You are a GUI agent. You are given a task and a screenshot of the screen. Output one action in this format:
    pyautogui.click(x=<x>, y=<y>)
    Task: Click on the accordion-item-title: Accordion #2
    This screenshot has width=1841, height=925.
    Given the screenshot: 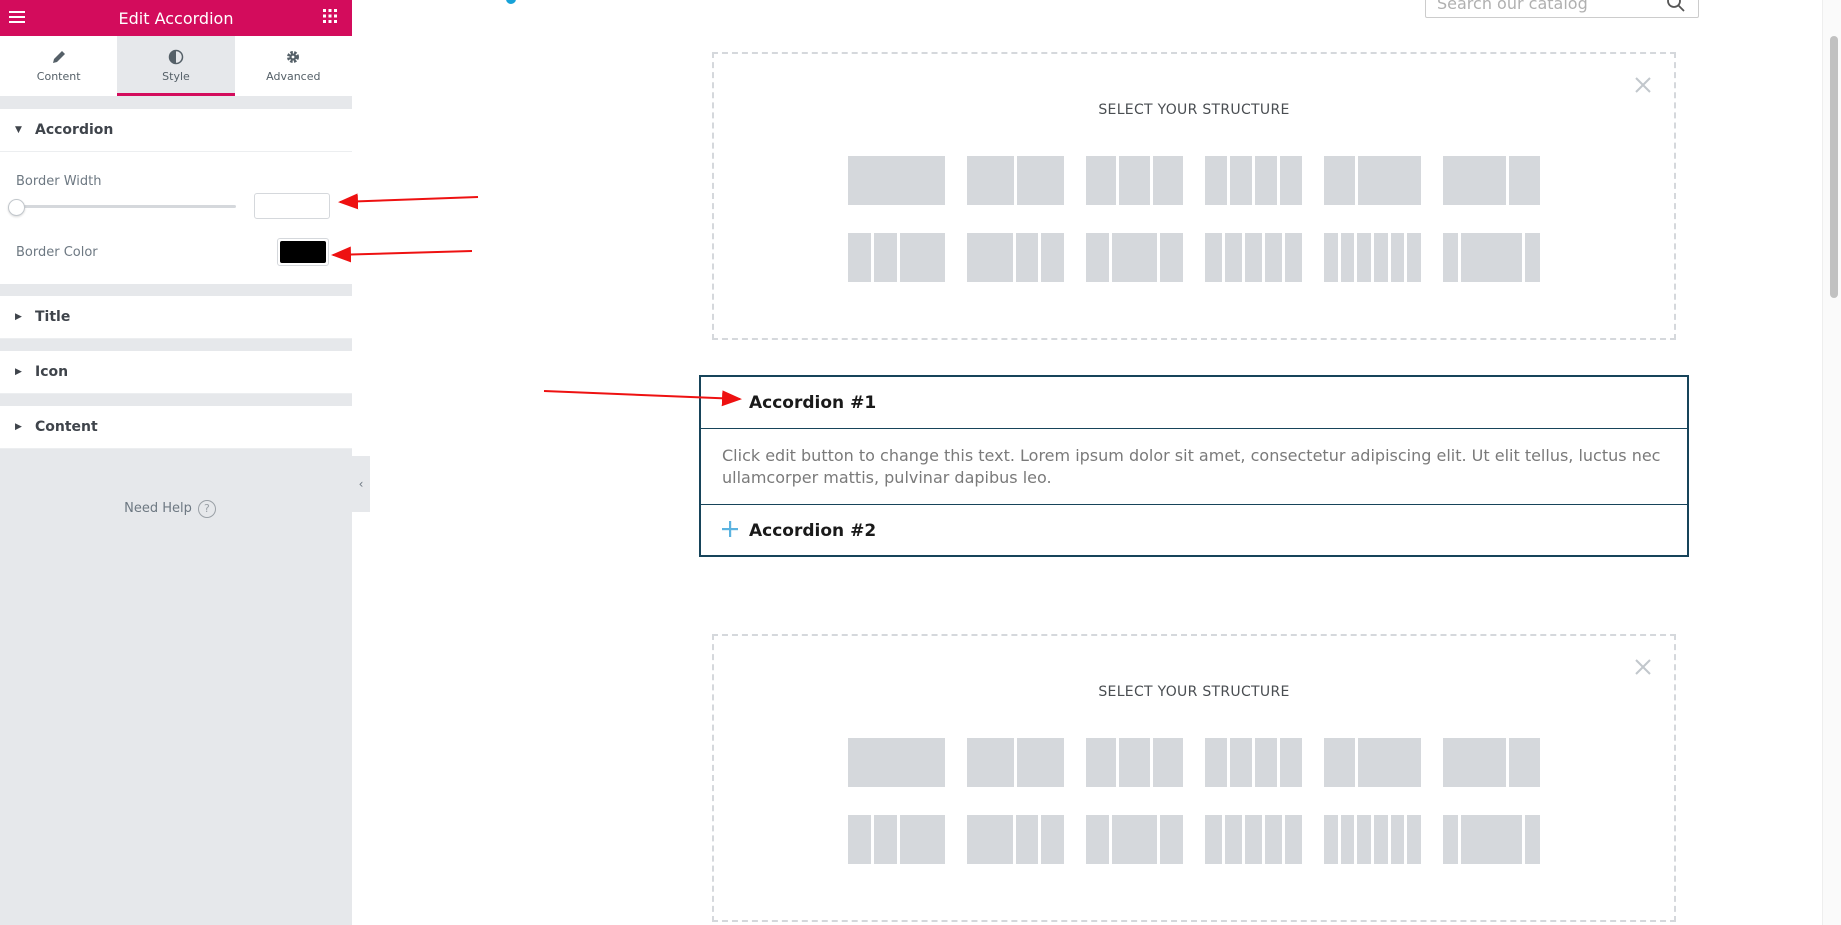 What is the action you would take?
    pyautogui.click(x=1194, y=530)
    